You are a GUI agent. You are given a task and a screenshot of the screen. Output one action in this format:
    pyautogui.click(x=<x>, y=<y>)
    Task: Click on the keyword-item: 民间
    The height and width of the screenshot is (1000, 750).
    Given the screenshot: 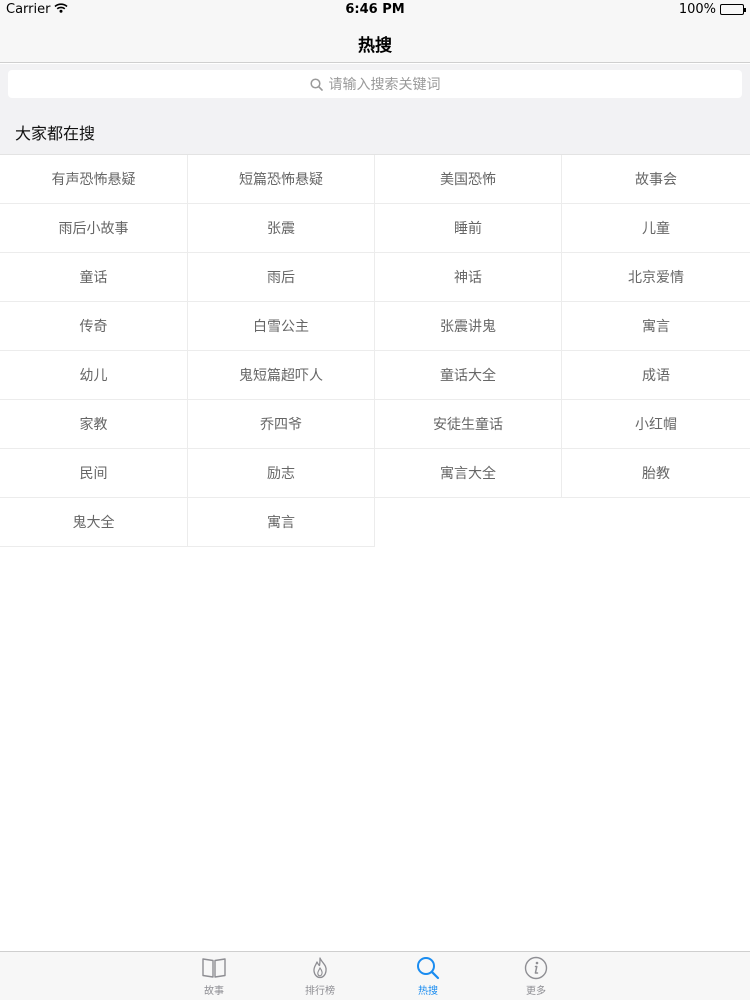 What is the action you would take?
    pyautogui.click(x=94, y=473)
    